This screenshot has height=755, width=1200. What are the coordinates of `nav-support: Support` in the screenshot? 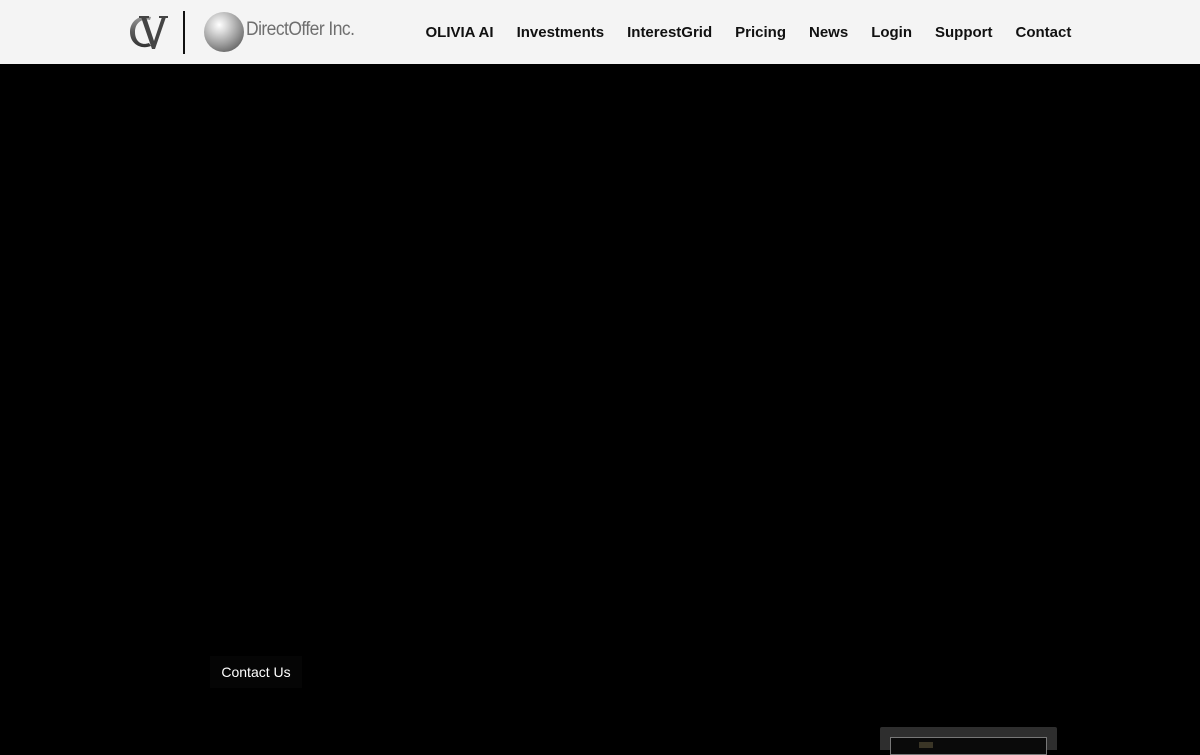 It's located at (964, 32).